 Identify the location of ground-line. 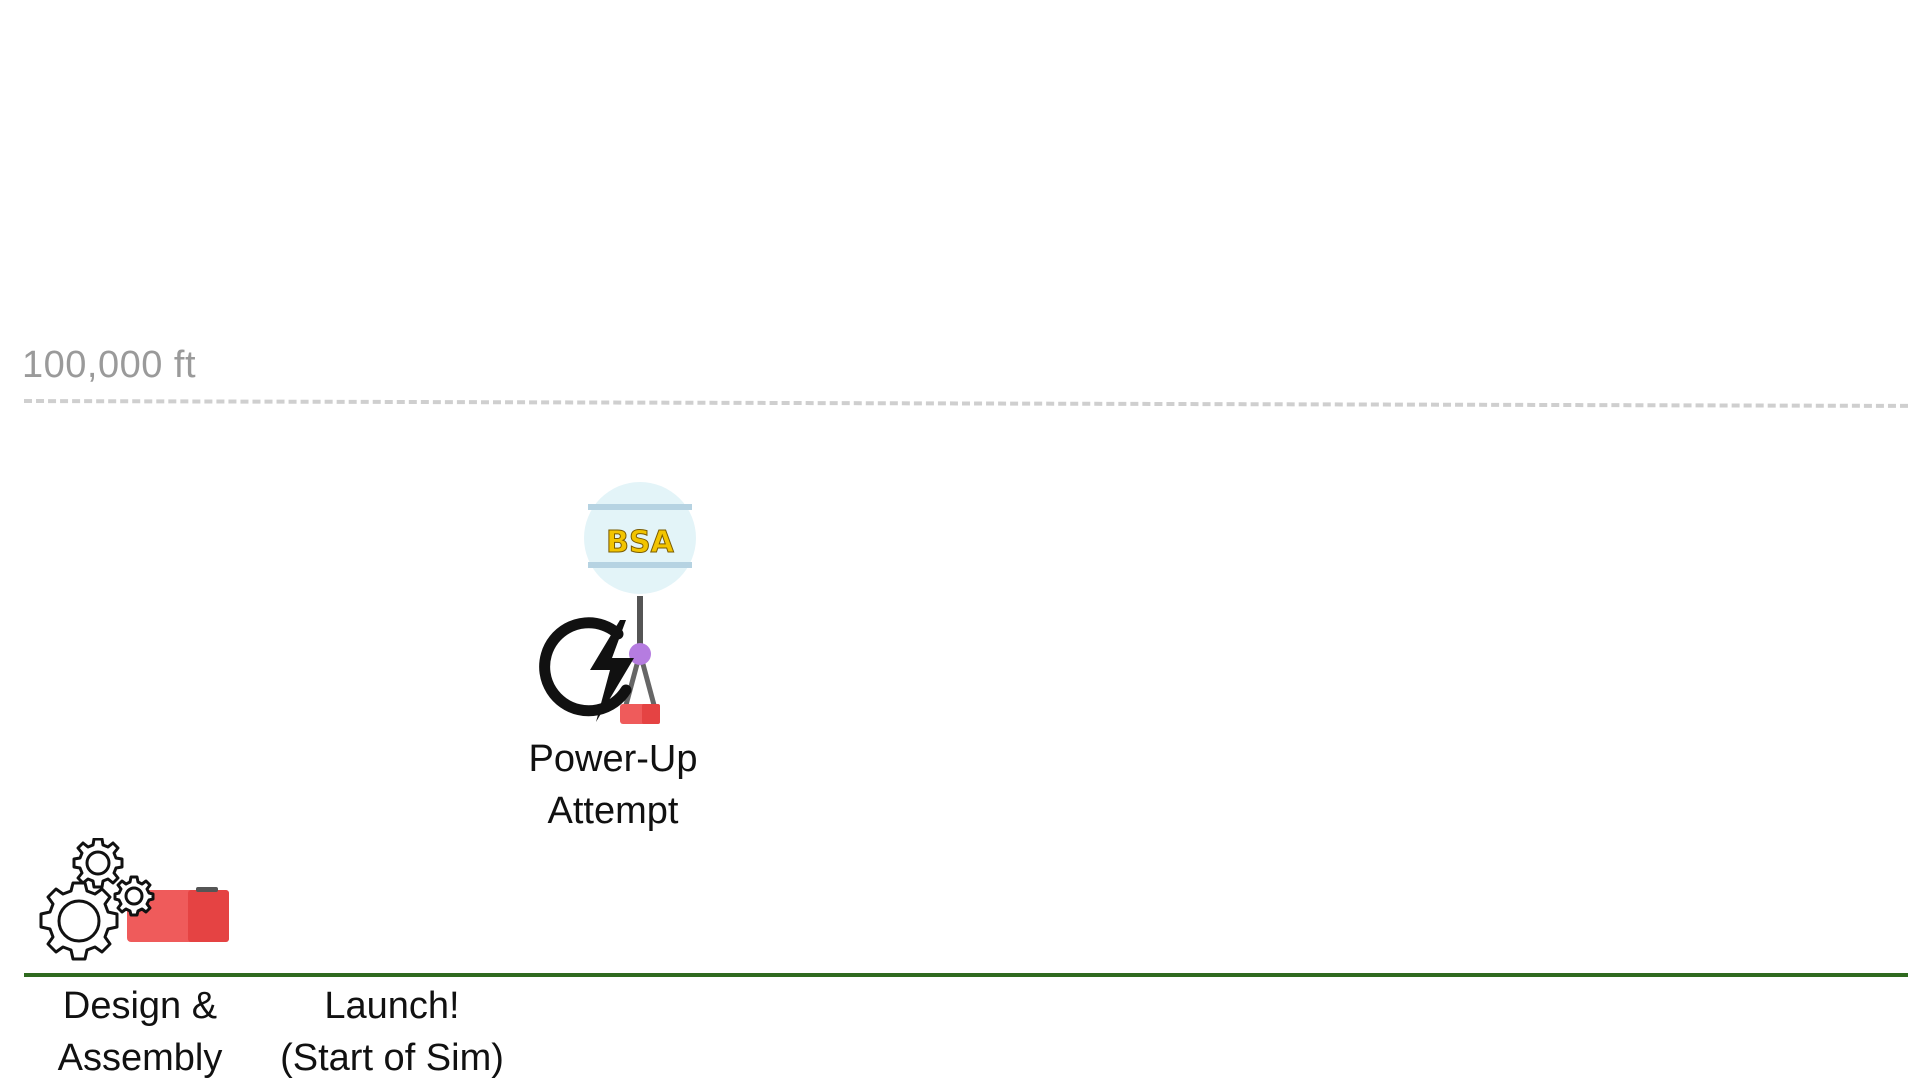
(966, 975).